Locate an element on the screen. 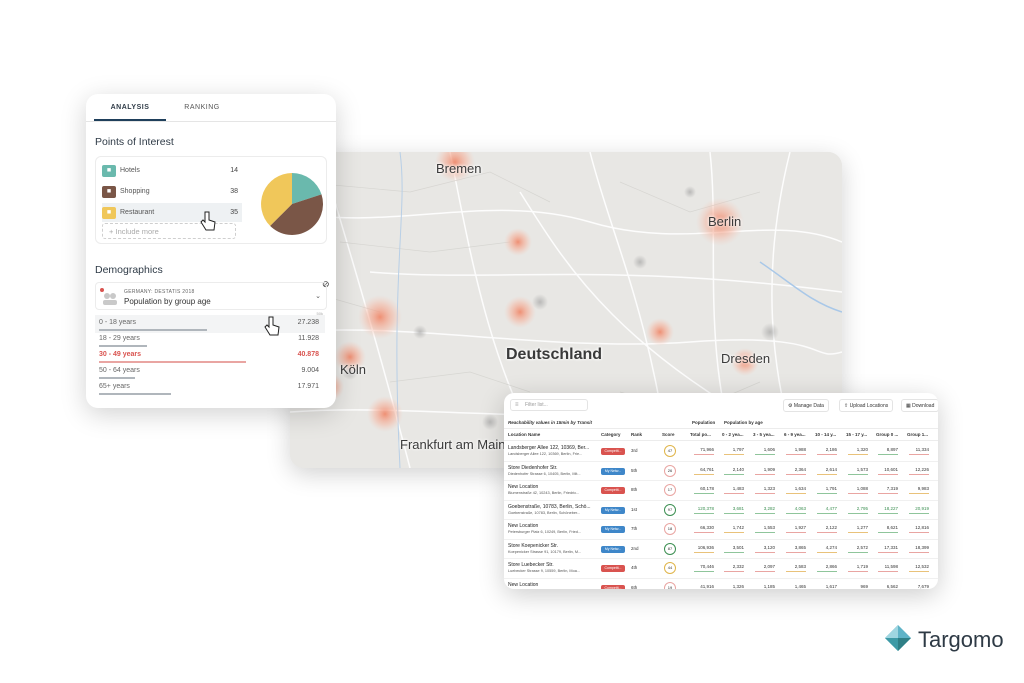 The height and width of the screenshot is (683, 1024). cell-value: 2,097 is located at coordinates (769, 566).